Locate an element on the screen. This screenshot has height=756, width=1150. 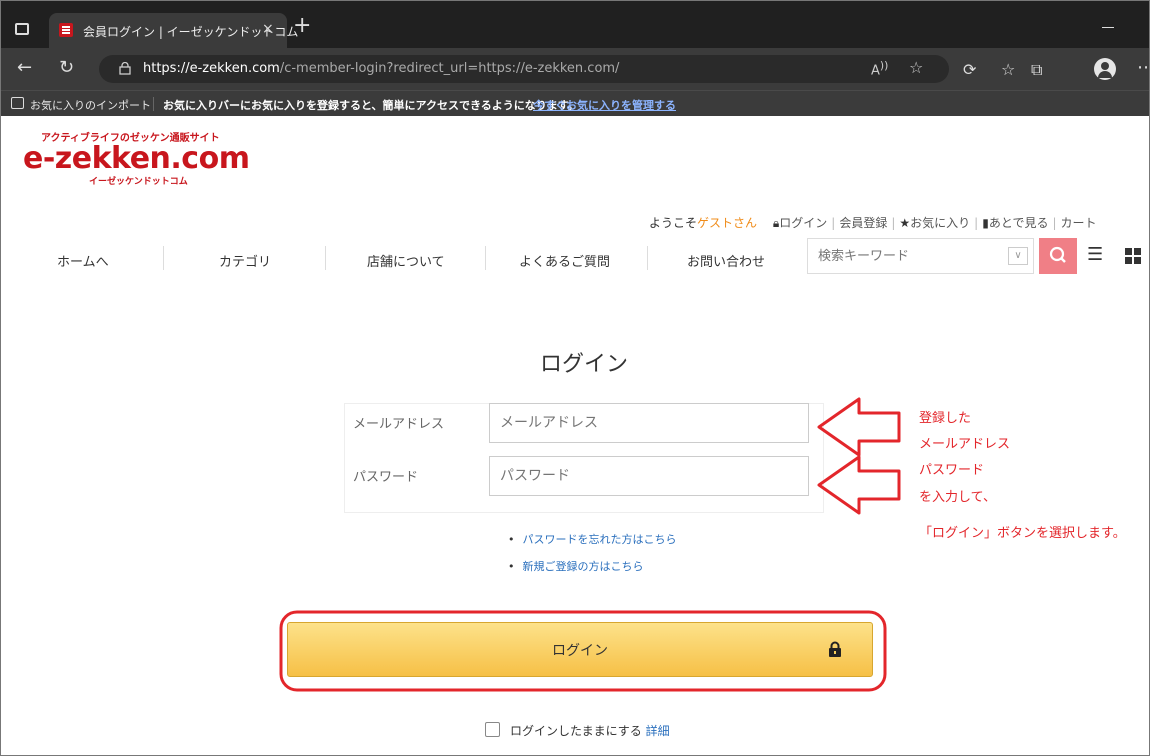
annotation-line: メールアドレス is located at coordinates (965, 444).